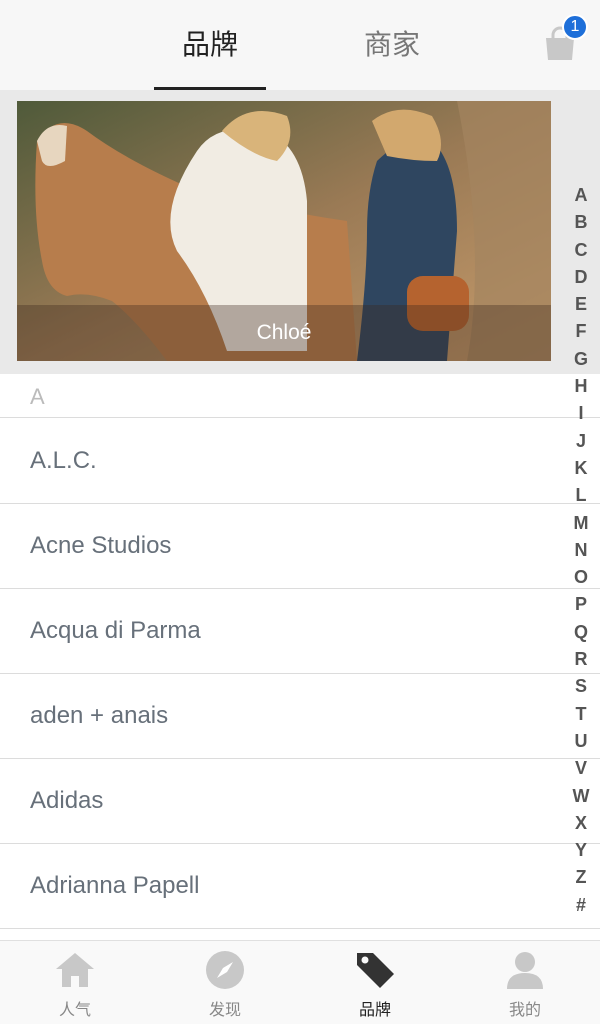  I want to click on person-icon, so click(525, 970).